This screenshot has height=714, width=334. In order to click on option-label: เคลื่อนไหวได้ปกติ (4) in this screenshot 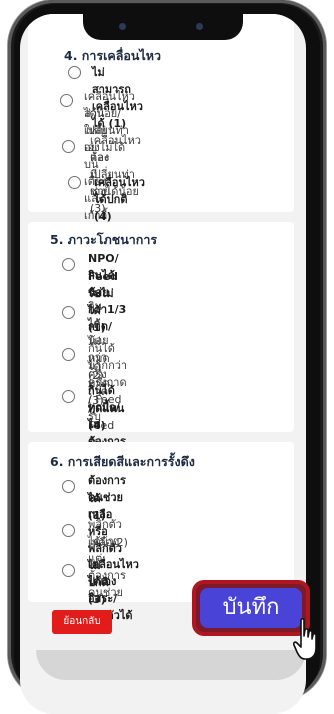, I will do `click(119, 199)`.